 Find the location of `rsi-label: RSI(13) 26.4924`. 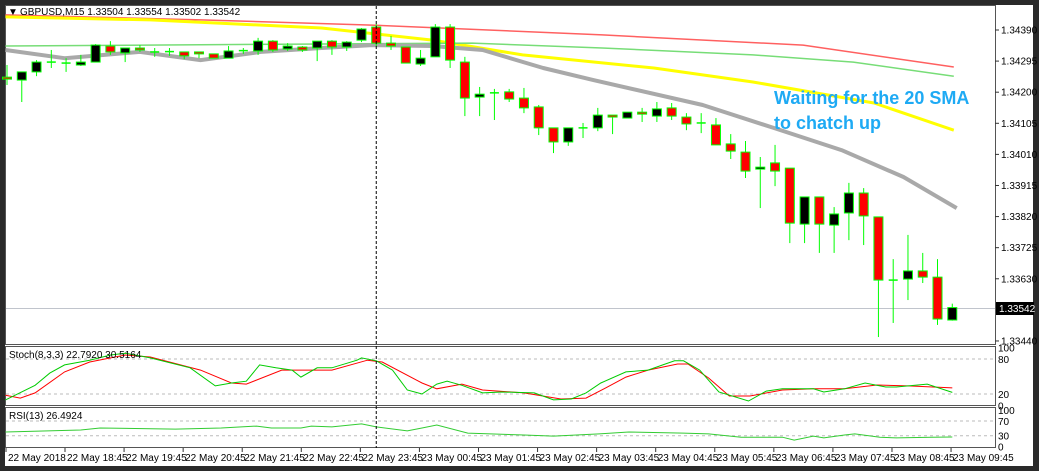

rsi-label: RSI(13) 26.4924 is located at coordinates (46, 416).